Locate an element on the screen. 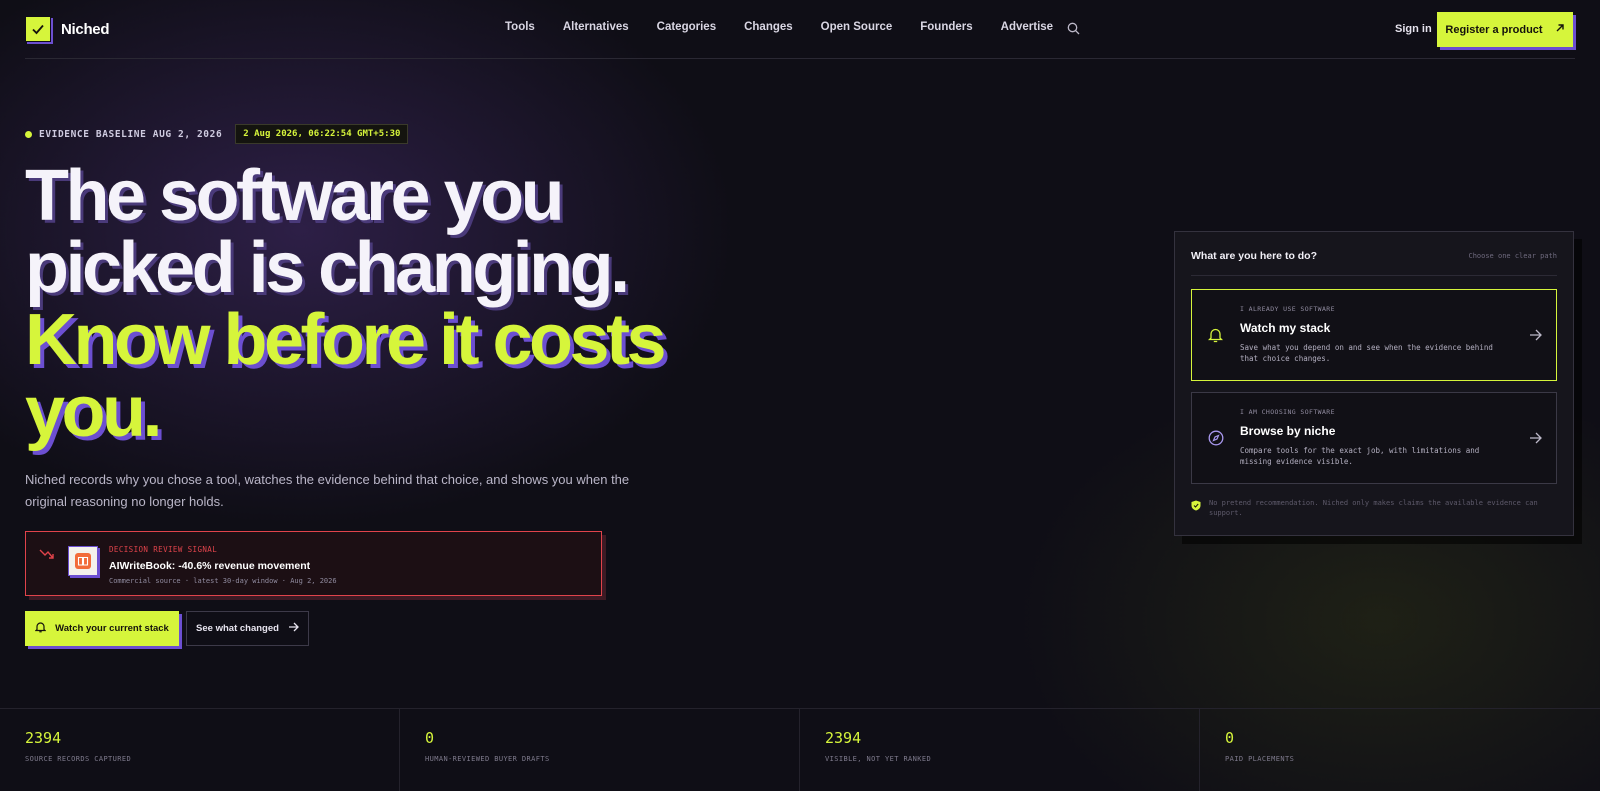 The image size is (1600, 791). register-product-label: Register a product is located at coordinates (1494, 29).